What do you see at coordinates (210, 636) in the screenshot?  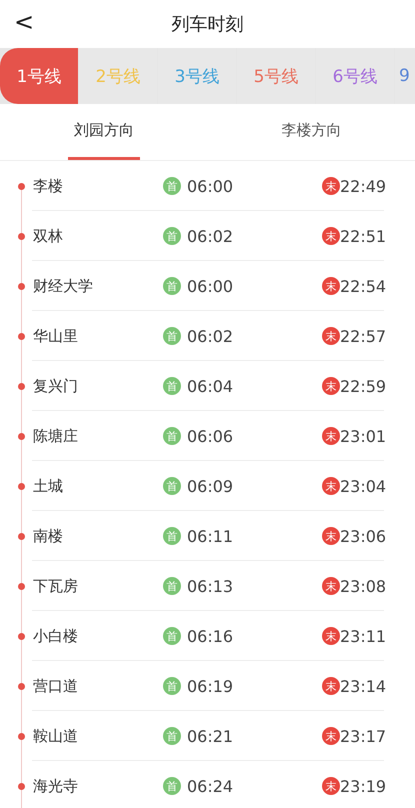 I see `first-train-time: 06:16` at bounding box center [210, 636].